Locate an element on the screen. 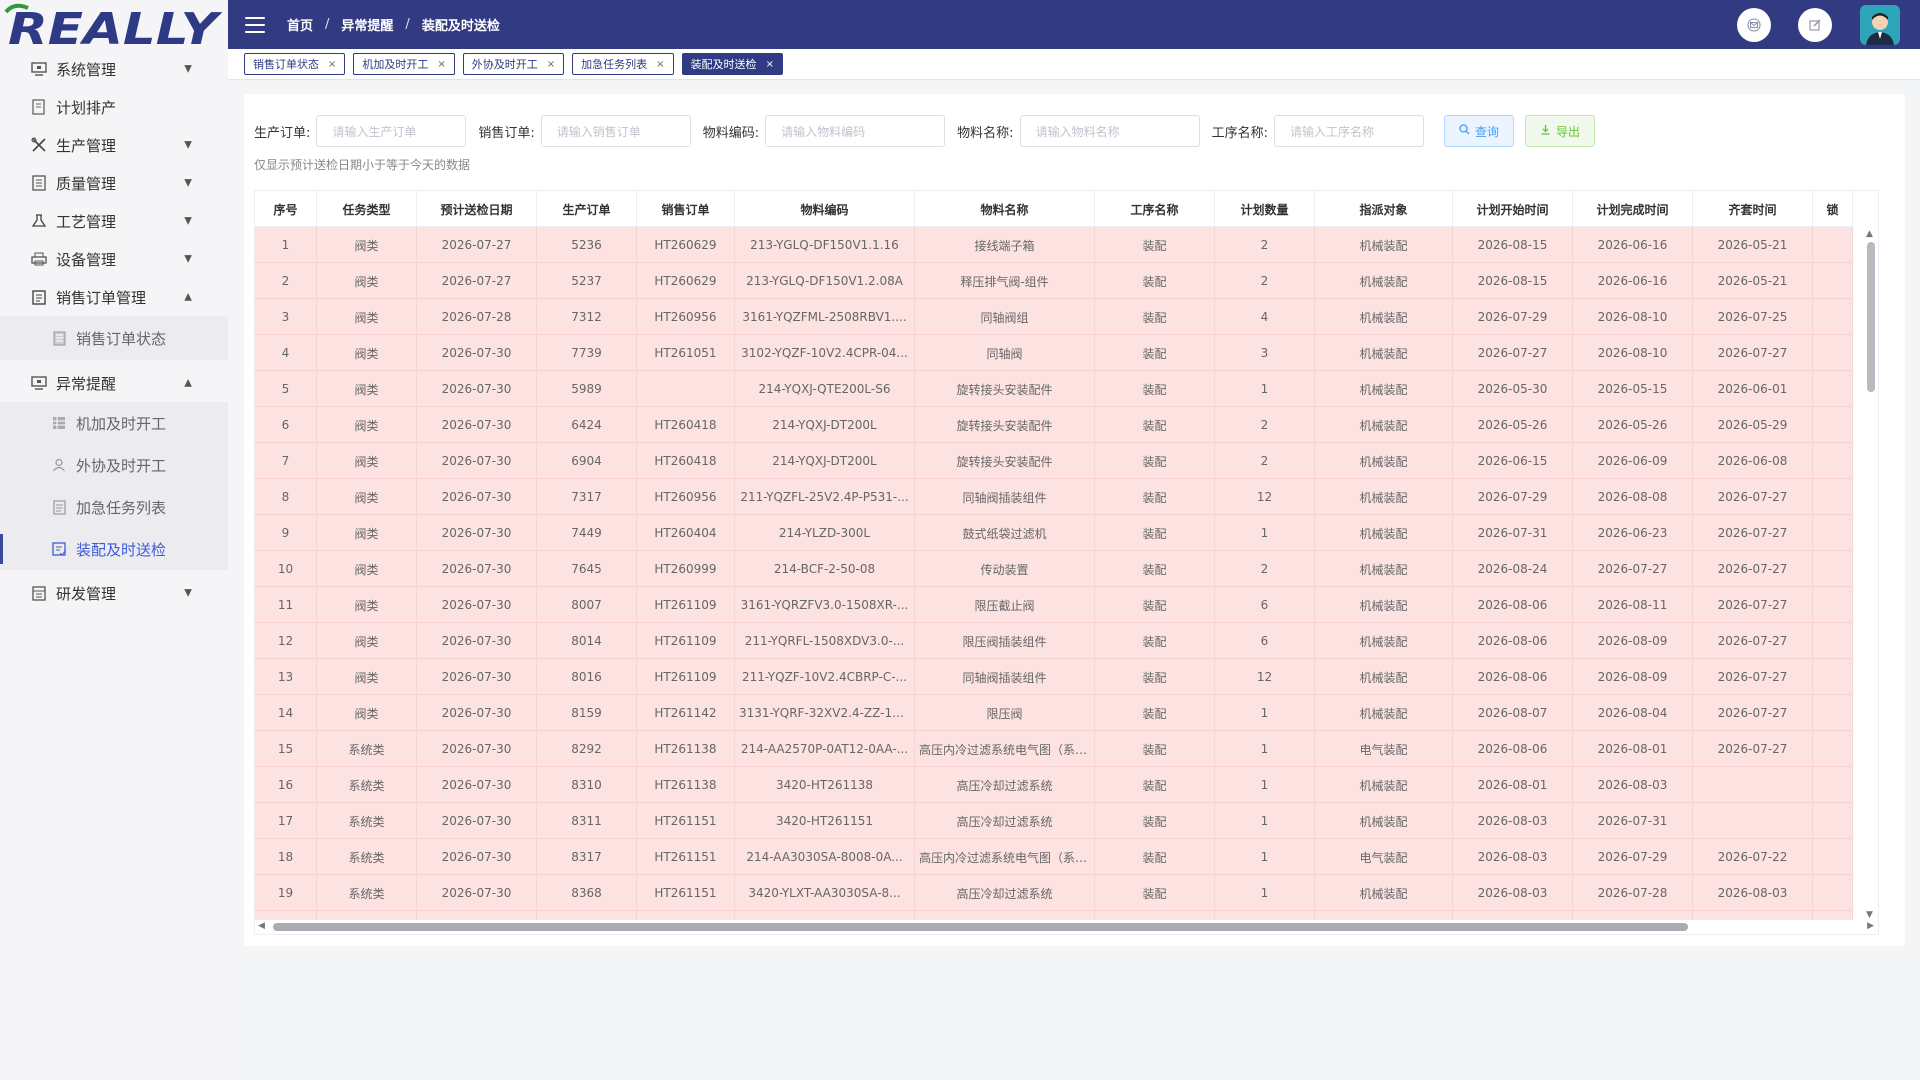 The height and width of the screenshot is (1080, 1920). sidebar-item-machining-start: 机加及时开工 is located at coordinates (114, 423).